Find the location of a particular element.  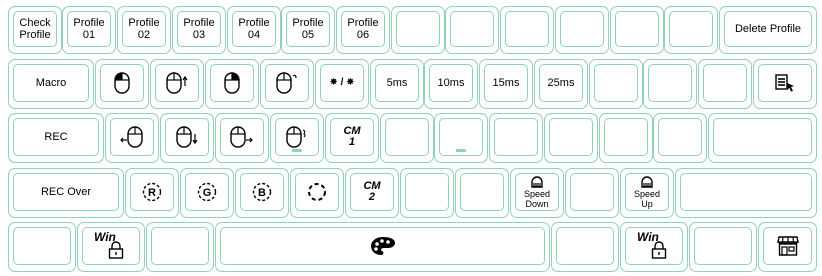

delete-profile-key: Delete Profile is located at coordinates (768, 30).